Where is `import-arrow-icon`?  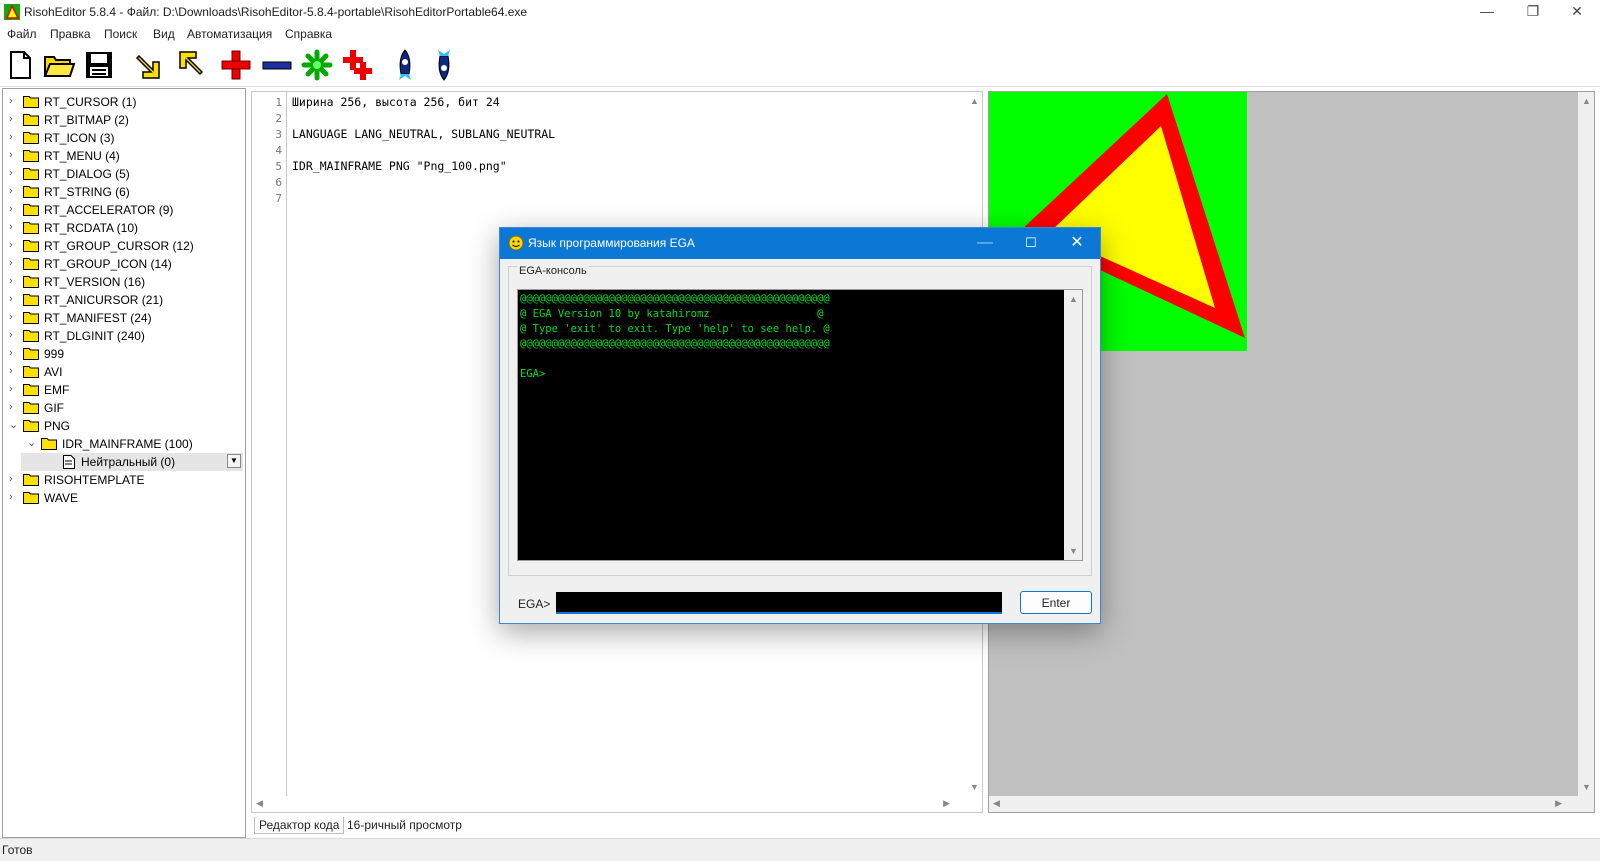
import-arrow-icon is located at coordinates (150, 65).